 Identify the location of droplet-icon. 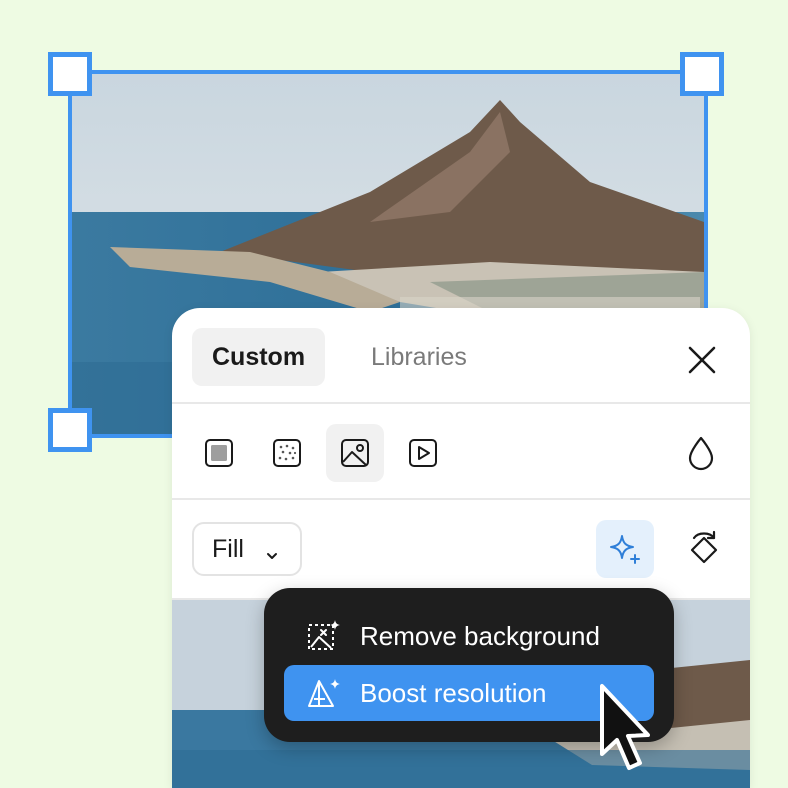
(701, 453).